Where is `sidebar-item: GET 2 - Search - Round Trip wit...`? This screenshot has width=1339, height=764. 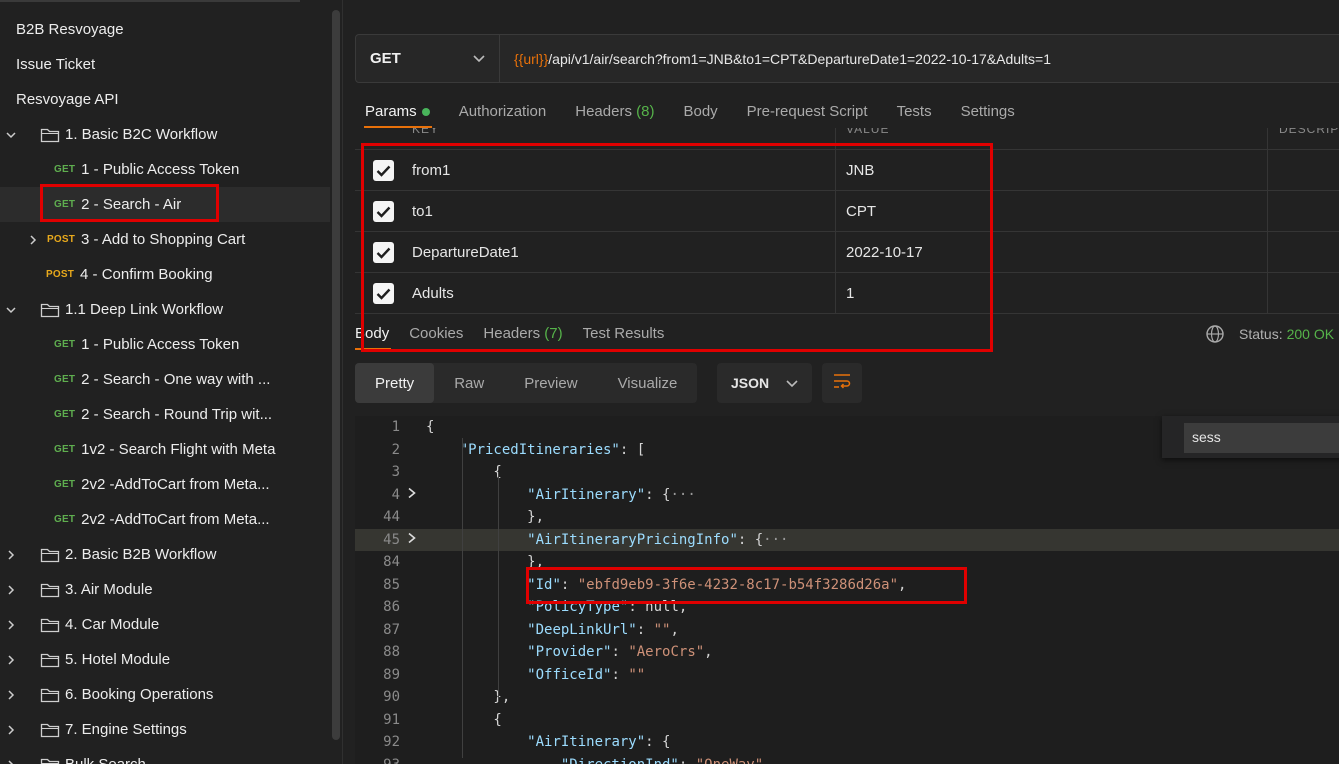
sidebar-item: GET 2 - Search - Round Trip wit... is located at coordinates (165, 414).